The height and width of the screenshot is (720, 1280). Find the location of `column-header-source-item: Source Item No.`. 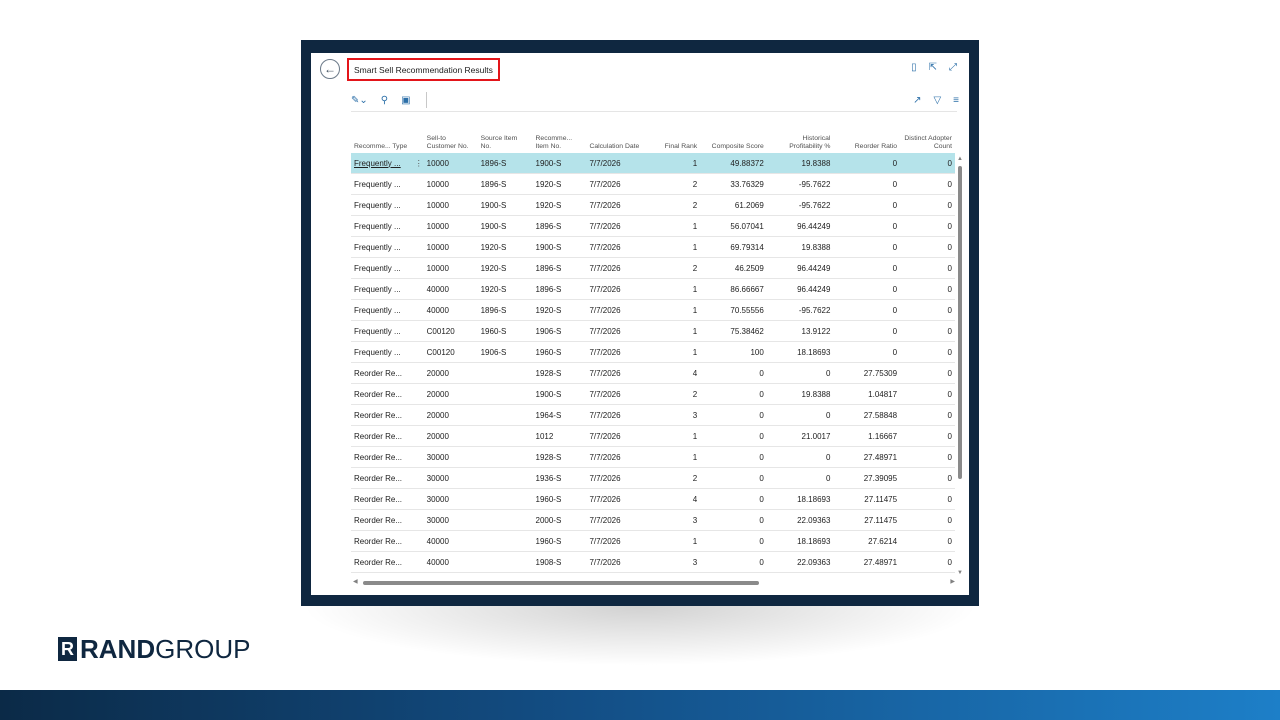

column-header-source-item: Source Item No. is located at coordinates (505, 143).